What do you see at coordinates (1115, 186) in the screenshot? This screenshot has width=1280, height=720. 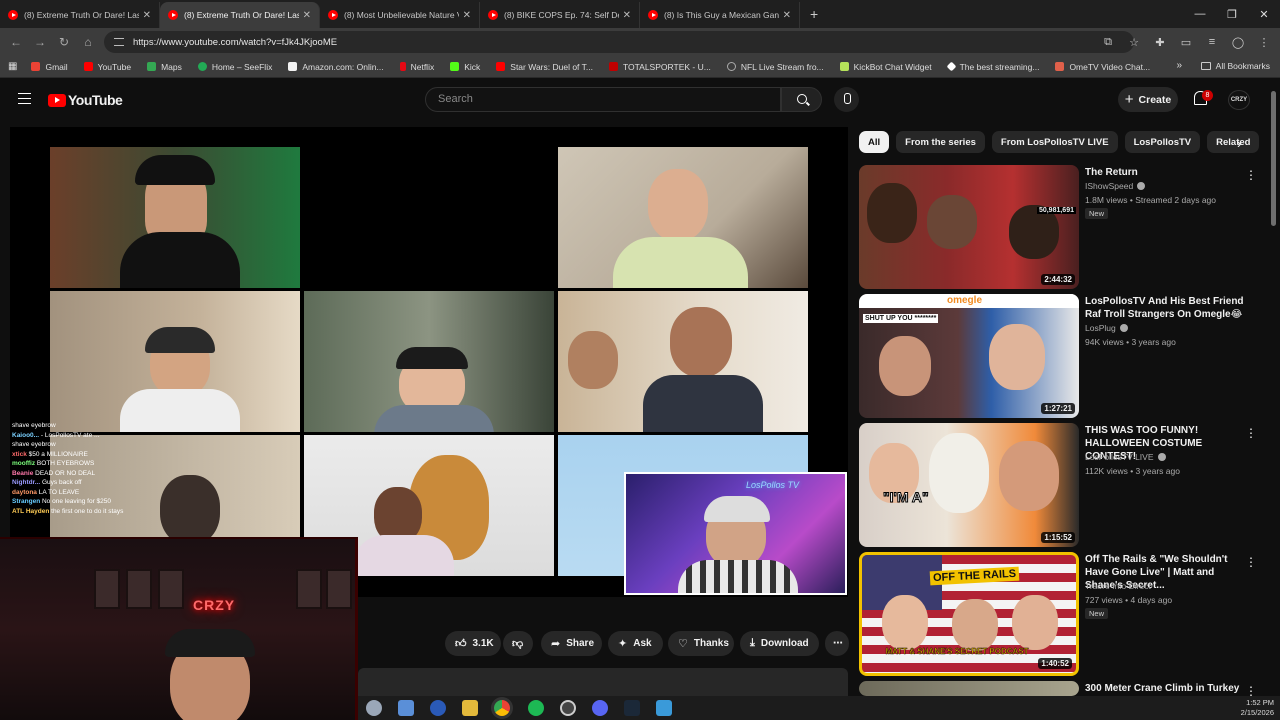 I see `channel-name: IShowSpeed` at bounding box center [1115, 186].